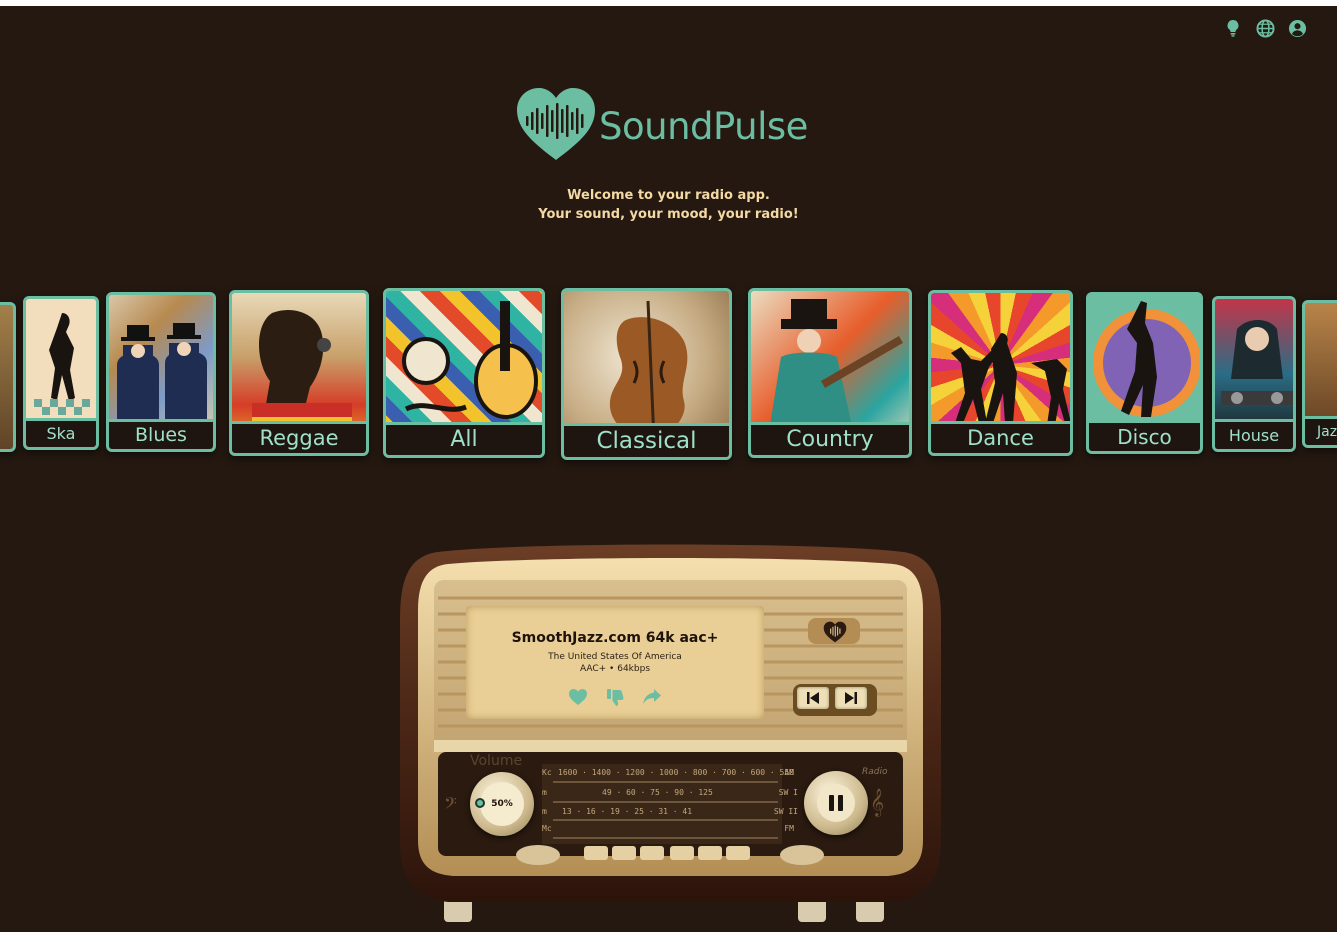  Describe the element at coordinates (61, 432) in the screenshot. I see `genre-label: Ska` at that location.